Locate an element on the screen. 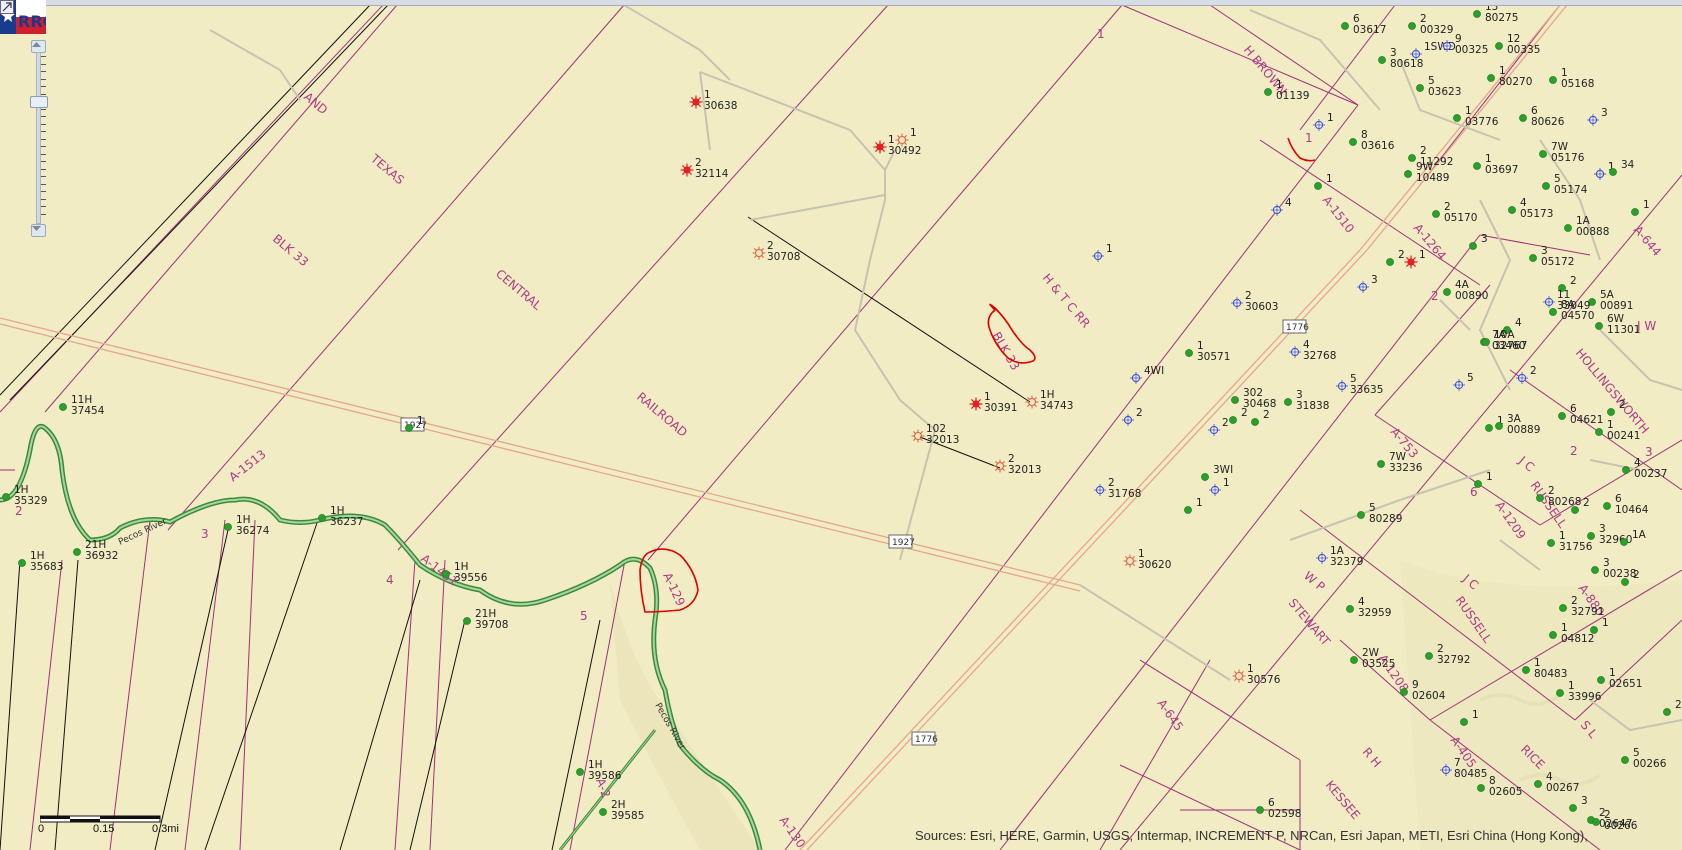  well-marker-injection: 432768 is located at coordinates (1312, 350).